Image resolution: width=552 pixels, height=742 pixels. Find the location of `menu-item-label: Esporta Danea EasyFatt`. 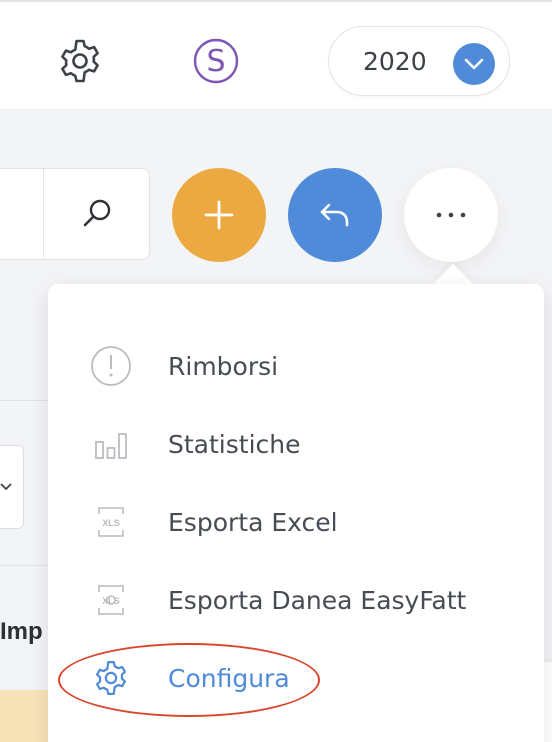

menu-item-label: Esporta Danea EasyFatt is located at coordinates (317, 600).